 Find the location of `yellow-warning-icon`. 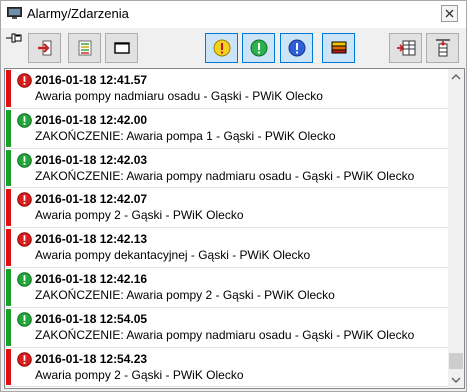

yellow-warning-icon is located at coordinates (221, 48).